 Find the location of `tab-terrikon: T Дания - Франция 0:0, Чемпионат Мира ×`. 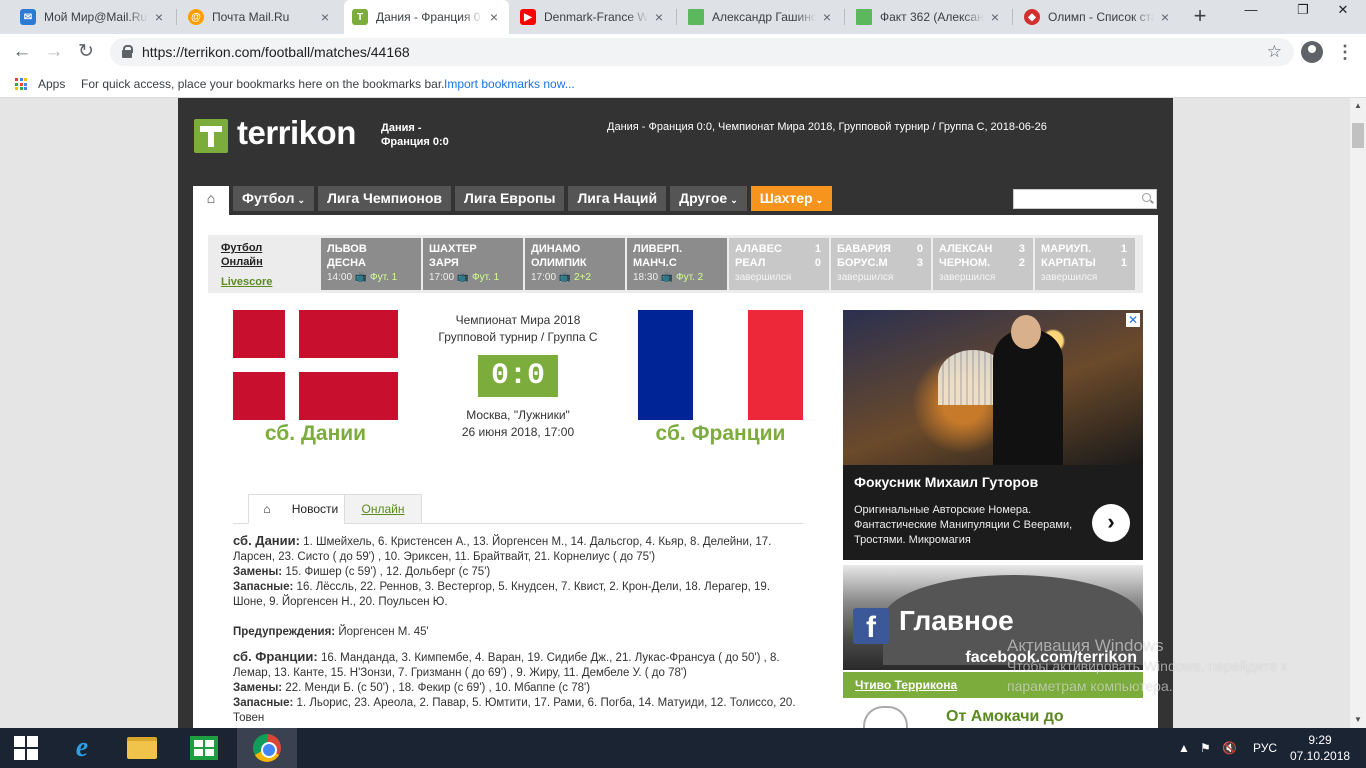

tab-terrikon: T Дания - Франция 0:0, Чемпионат Мира × is located at coordinates (426, 17).